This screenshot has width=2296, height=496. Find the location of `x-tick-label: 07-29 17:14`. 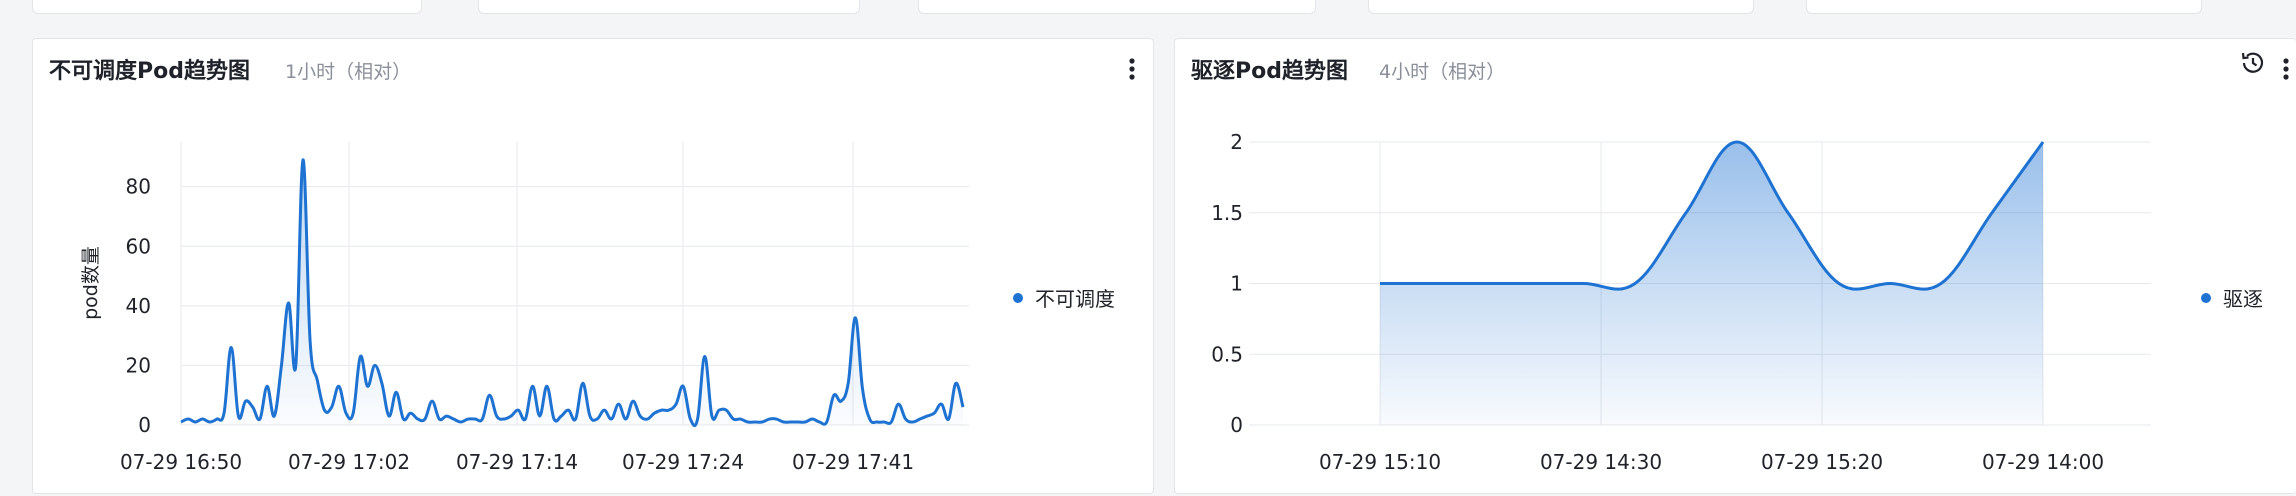

x-tick-label: 07-29 17:14 is located at coordinates (517, 462).